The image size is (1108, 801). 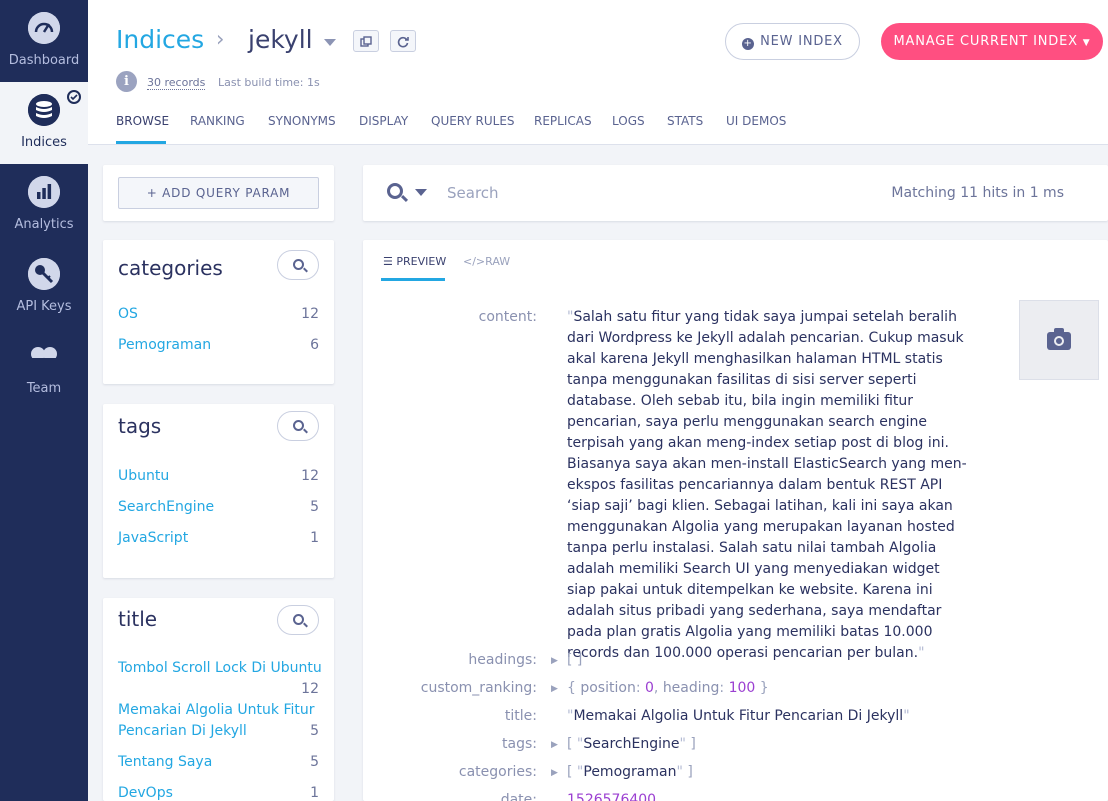 I want to click on field-value-headings: [ ], so click(x=575, y=660).